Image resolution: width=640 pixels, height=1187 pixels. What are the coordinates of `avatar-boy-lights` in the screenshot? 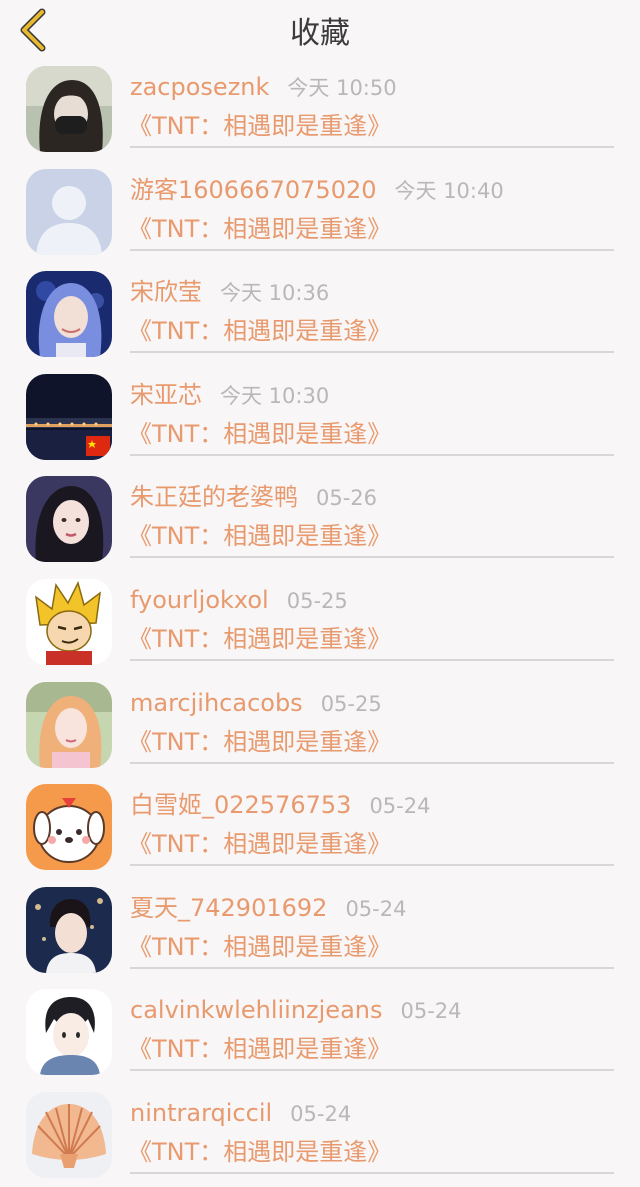 It's located at (69, 929).